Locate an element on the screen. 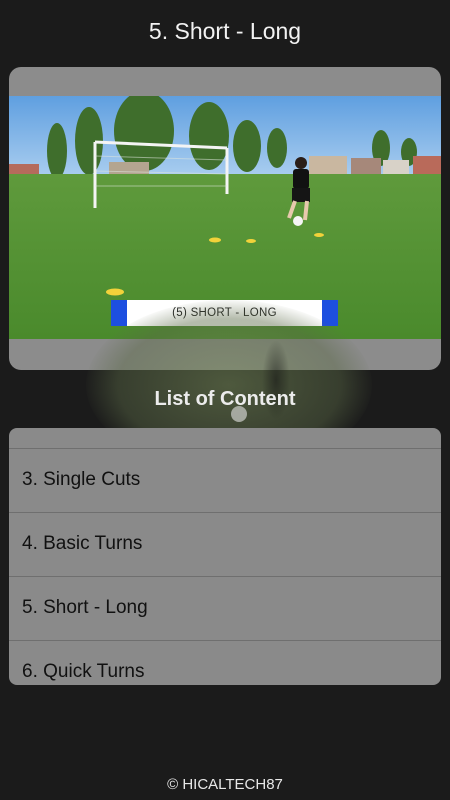 Image resolution: width=450 pixels, height=800 pixels. copyright-footer: © HICALTECH87 is located at coordinates (225, 784).